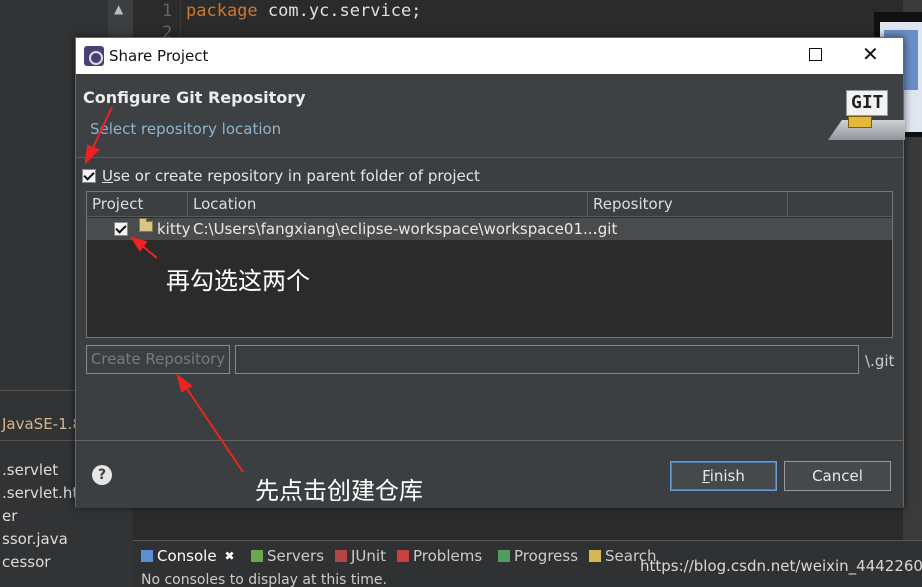 This screenshot has height=587, width=922. I want to click on code-line: package com.yc.service;, so click(303, 11).